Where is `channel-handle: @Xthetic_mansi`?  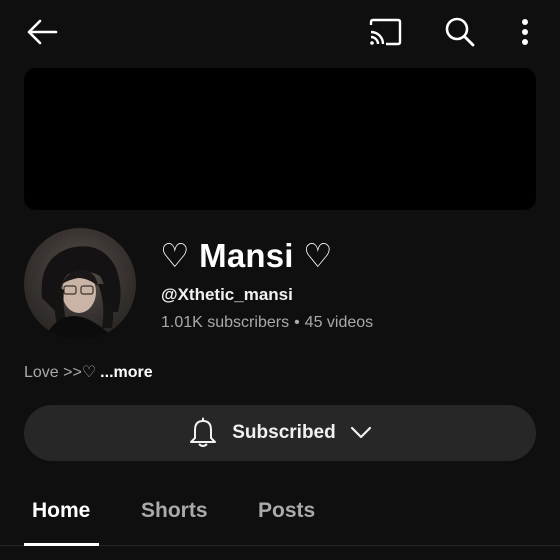
channel-handle: @Xthetic_mansi is located at coordinates (227, 294).